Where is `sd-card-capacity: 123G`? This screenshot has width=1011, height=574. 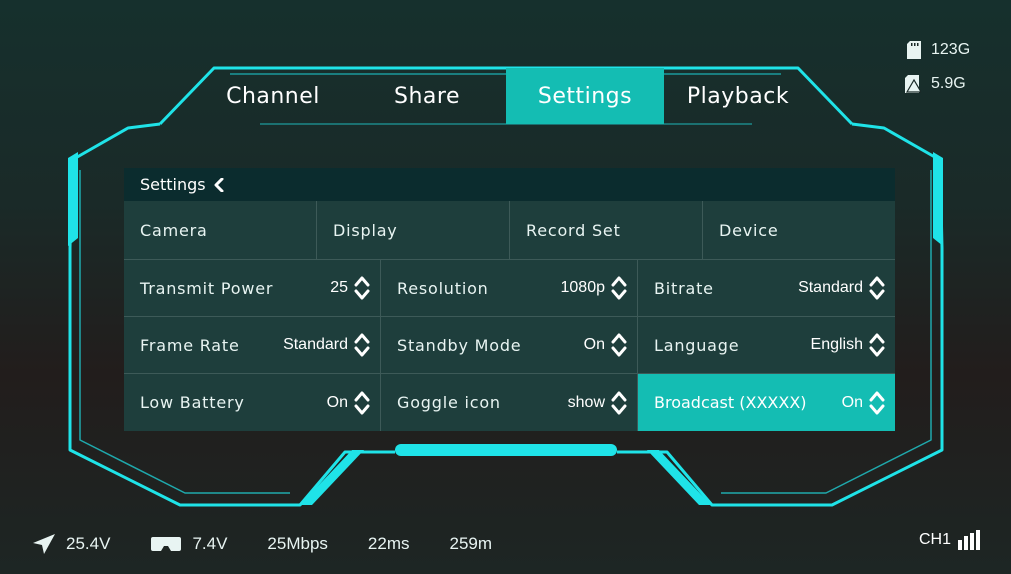
sd-card-capacity: 123G is located at coordinates (951, 49).